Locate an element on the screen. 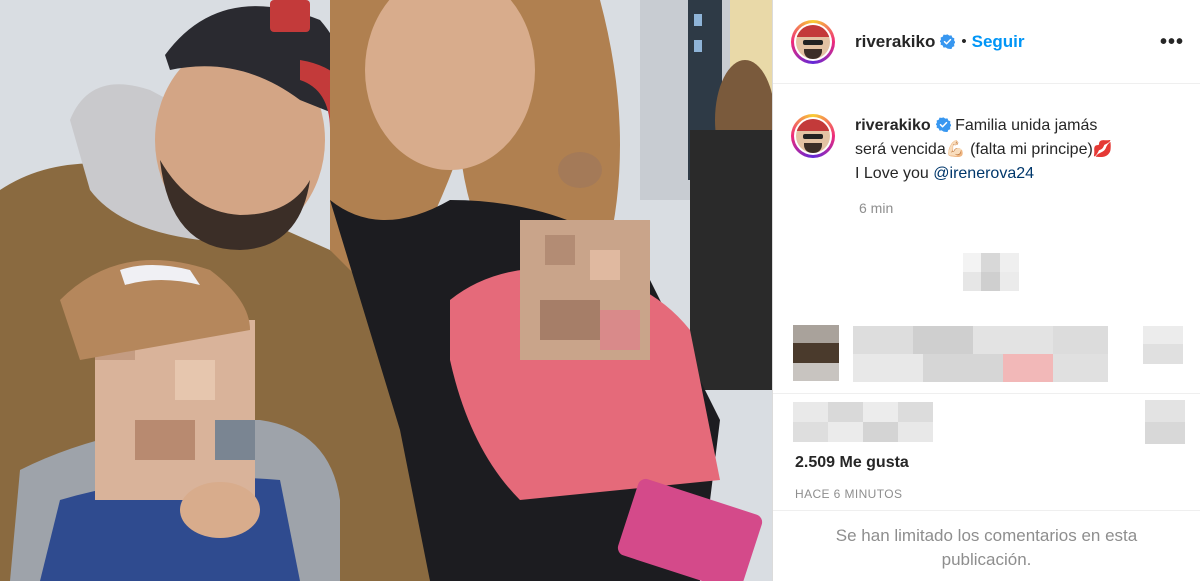  mention-link: @irenerova24 is located at coordinates (983, 173).